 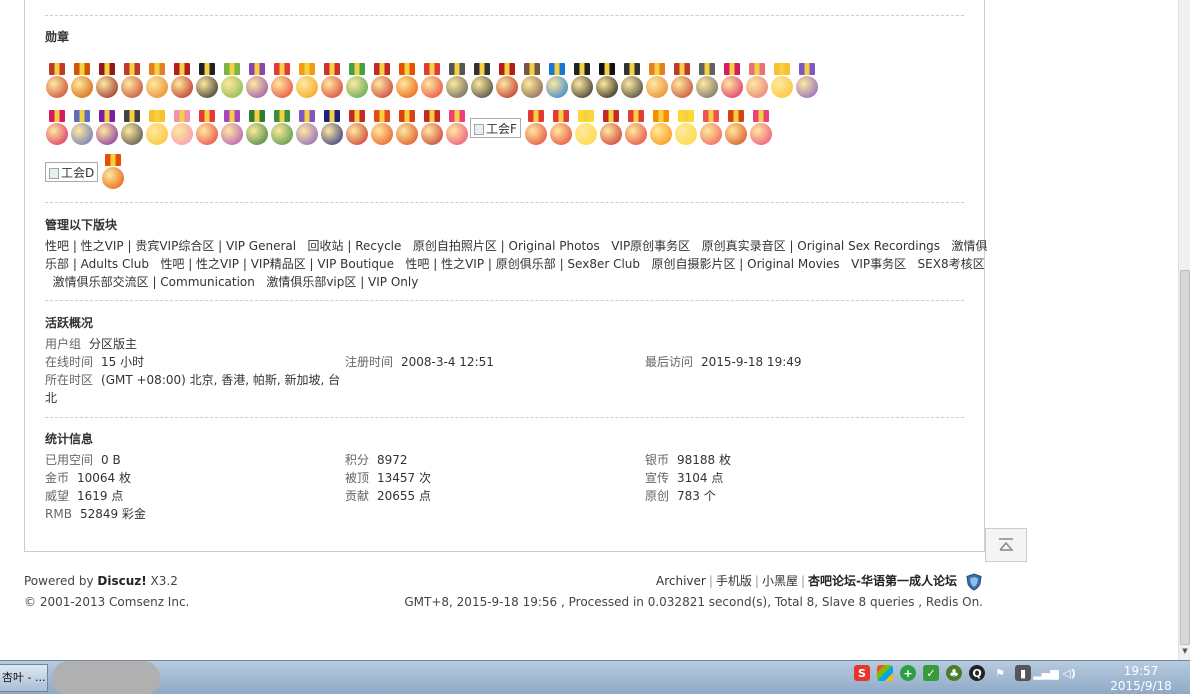 What do you see at coordinates (1000, 673) in the screenshot?
I see `flag-icon: ⚑` at bounding box center [1000, 673].